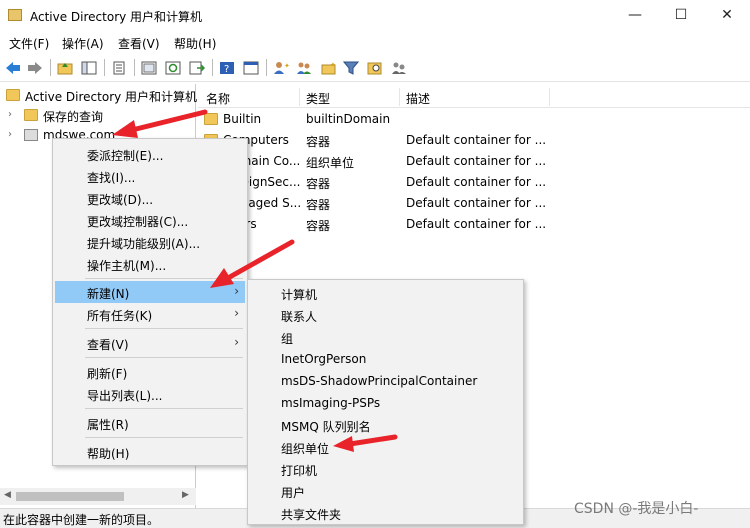 The height and width of the screenshot is (528, 750). Describe the element at coordinates (98, 96) in the screenshot. I see `tree-root: Active Directory 用户和计算机` at that location.